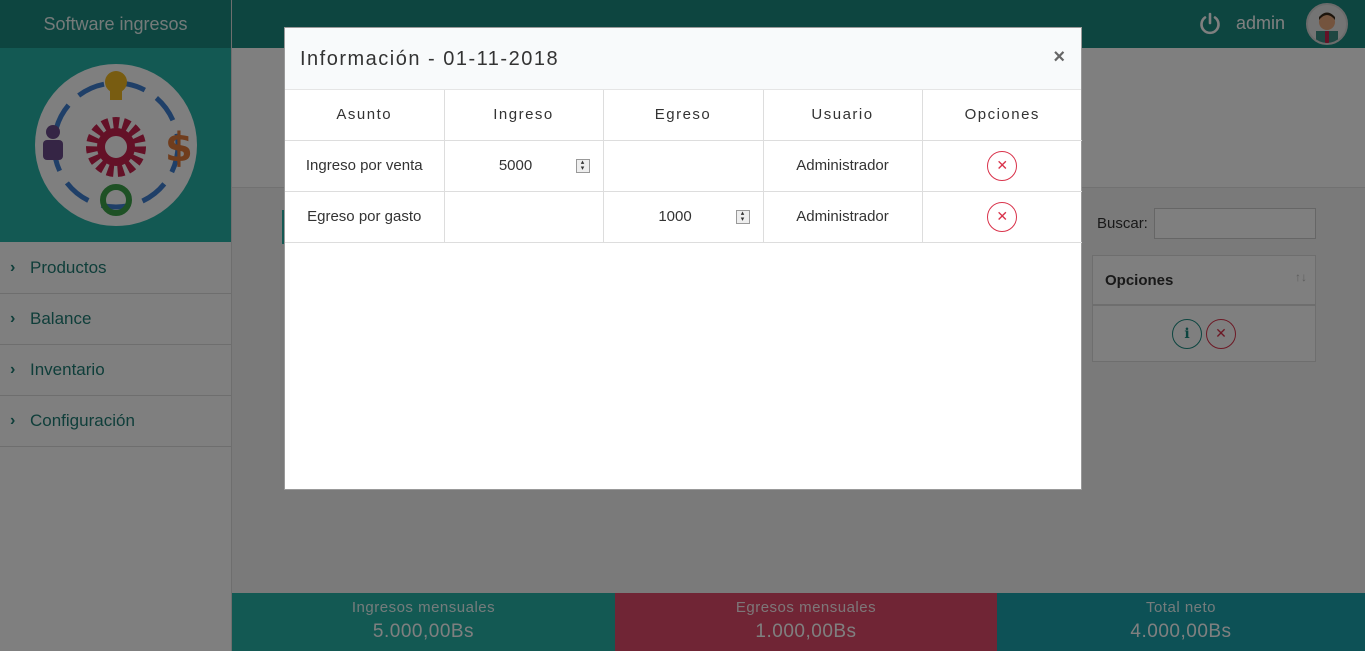 The image size is (1365, 651). Describe the element at coordinates (524, 217) in the screenshot. I see `ingreso-cell` at that location.